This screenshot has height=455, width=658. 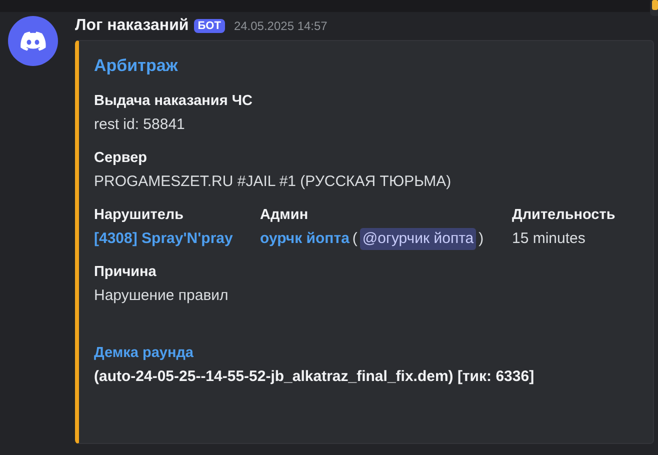 I want to click on user-link: оурчк йопта, so click(x=305, y=239).